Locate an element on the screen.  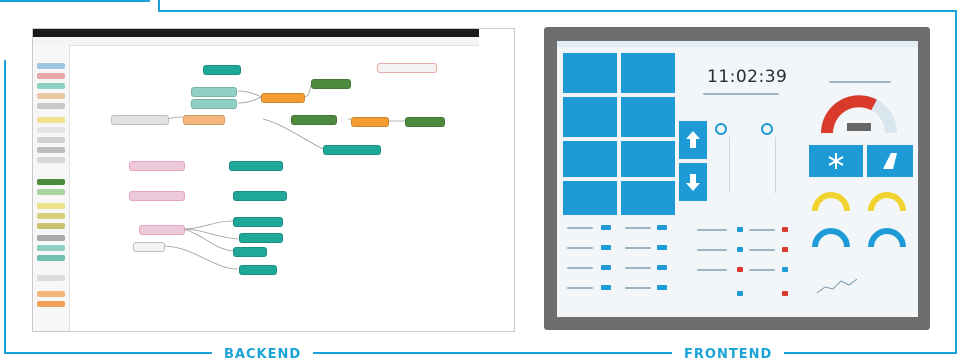
gauge-blue-left is located at coordinates (831, 238).